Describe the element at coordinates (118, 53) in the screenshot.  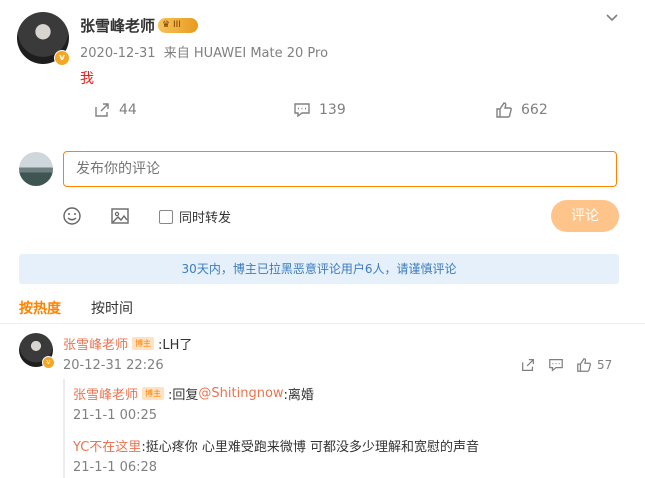
I see `post-date: 2020-12-31` at that location.